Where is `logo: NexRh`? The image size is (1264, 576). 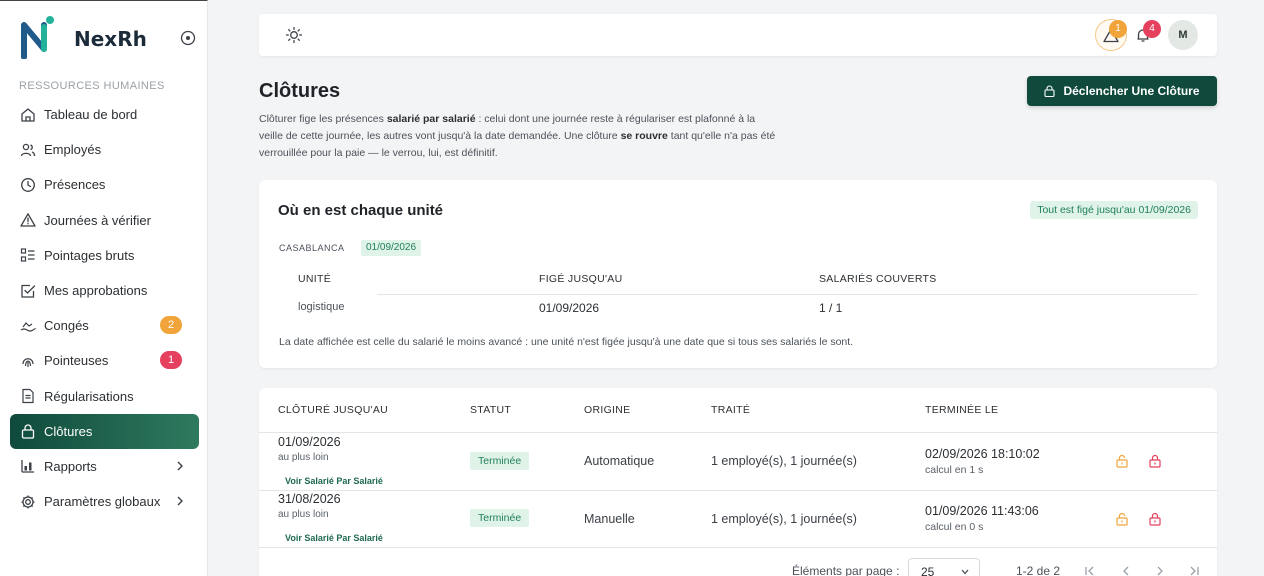 logo: NexRh is located at coordinates (110, 37).